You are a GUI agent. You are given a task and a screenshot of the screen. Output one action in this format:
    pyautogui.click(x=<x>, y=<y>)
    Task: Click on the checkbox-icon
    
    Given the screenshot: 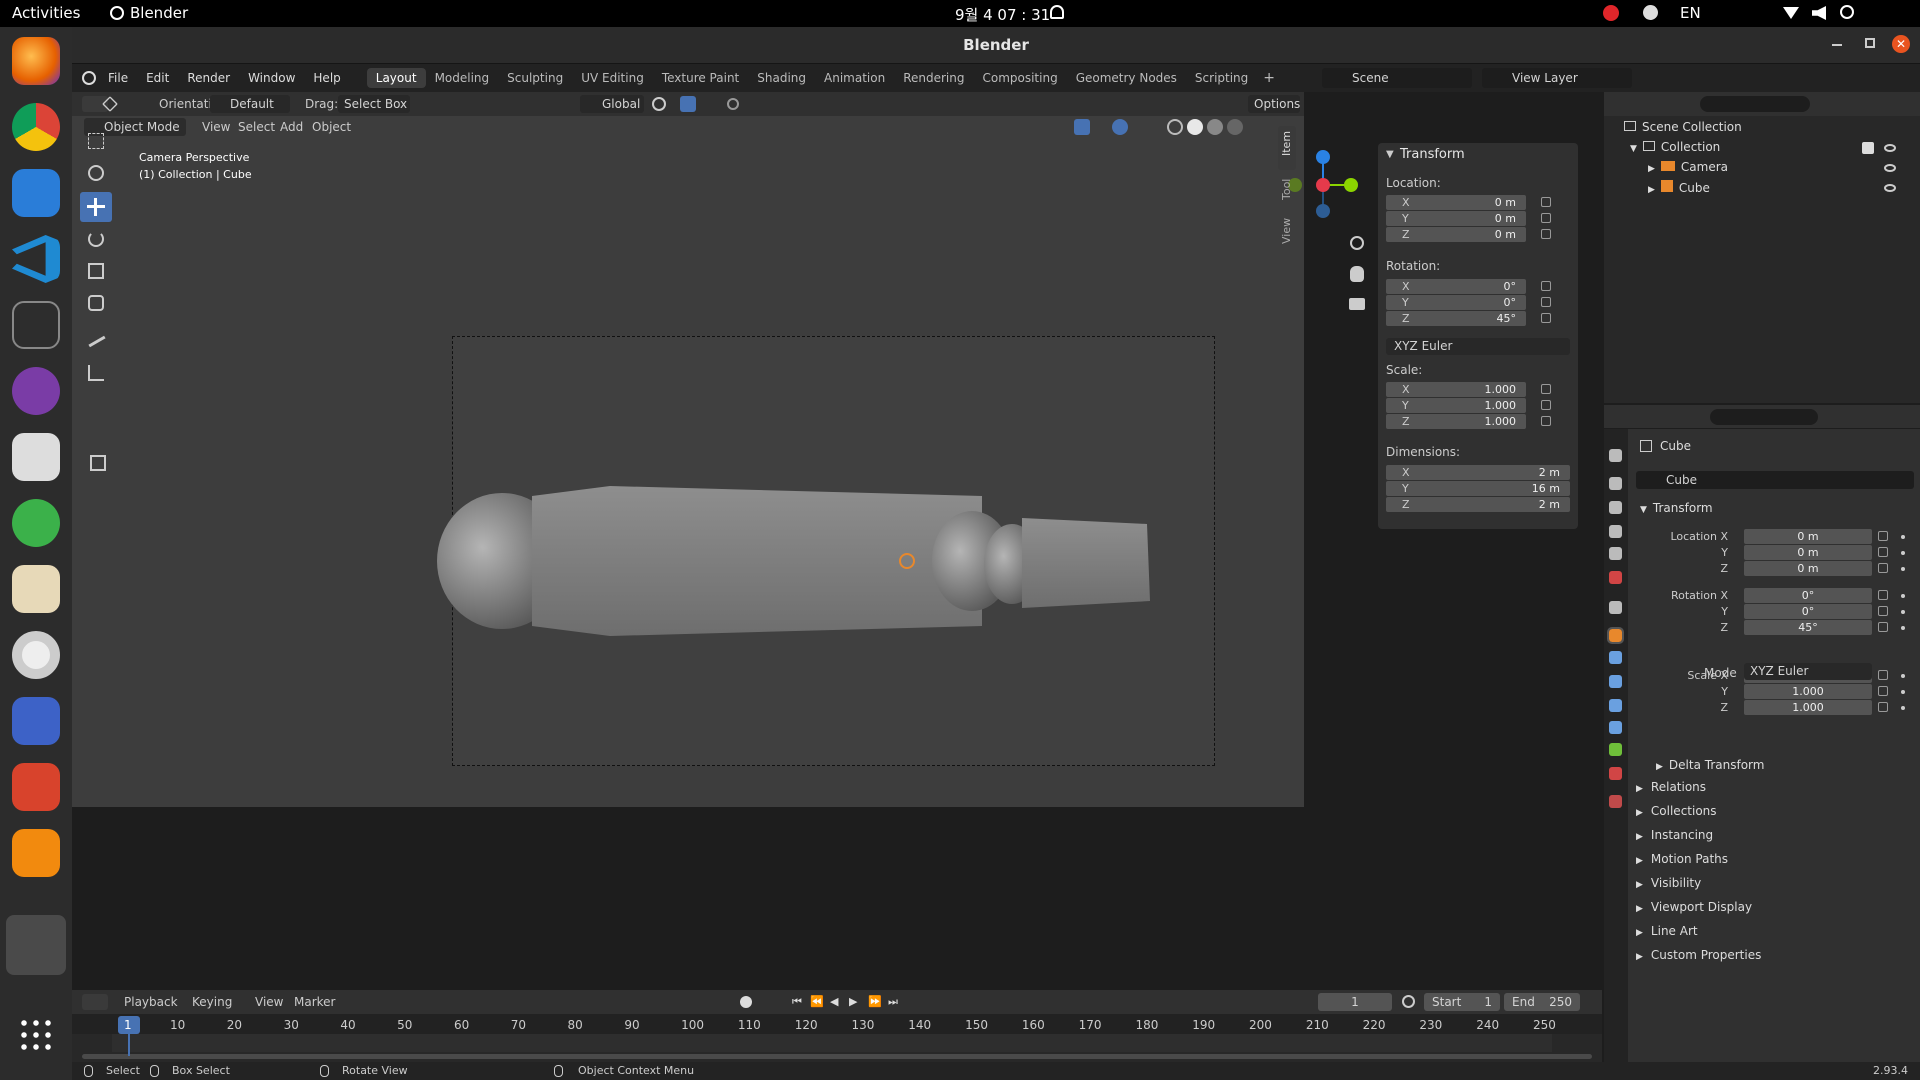 What is the action you would take?
    pyautogui.click(x=1868, y=148)
    